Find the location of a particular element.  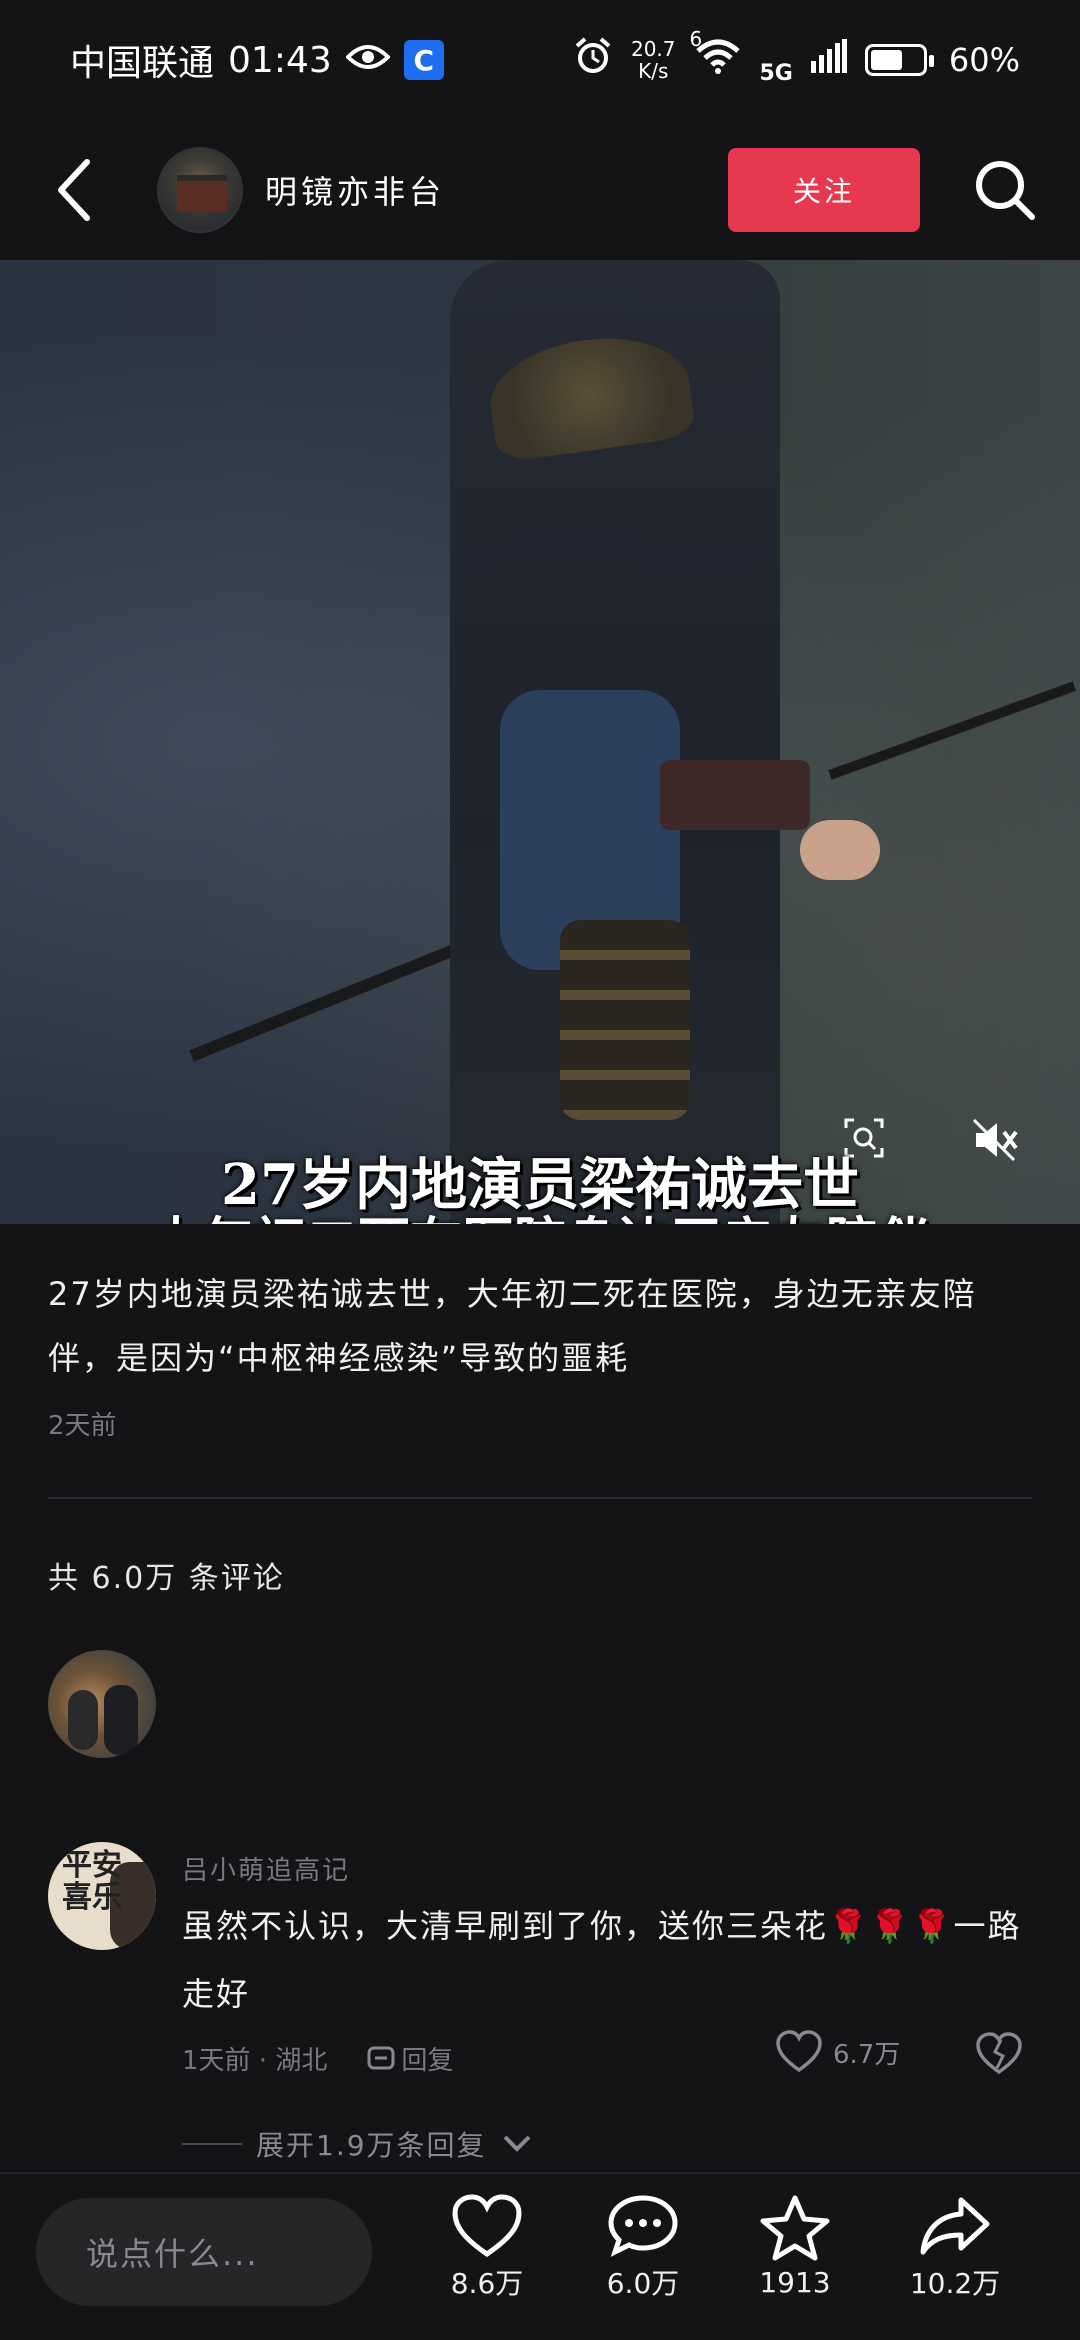

status-left: 中国联通 01:43 C is located at coordinates (257, 60).